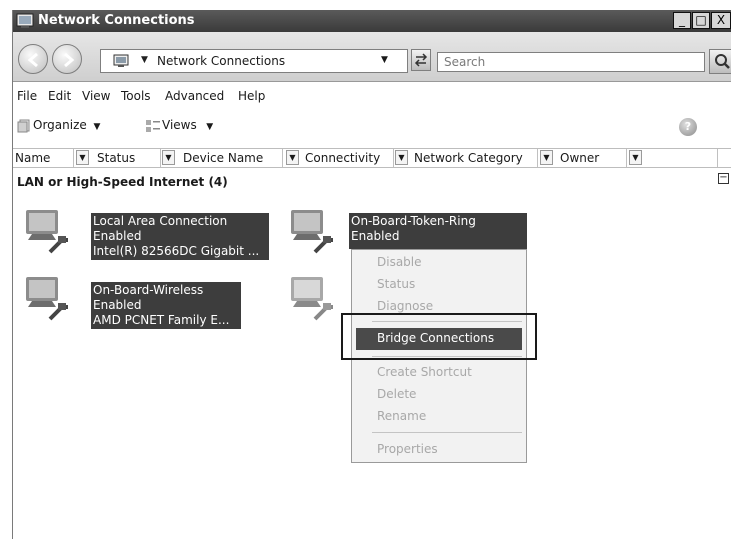  I want to click on connection-label: On-Board-Token-Ring Enabled, so click(438, 231).